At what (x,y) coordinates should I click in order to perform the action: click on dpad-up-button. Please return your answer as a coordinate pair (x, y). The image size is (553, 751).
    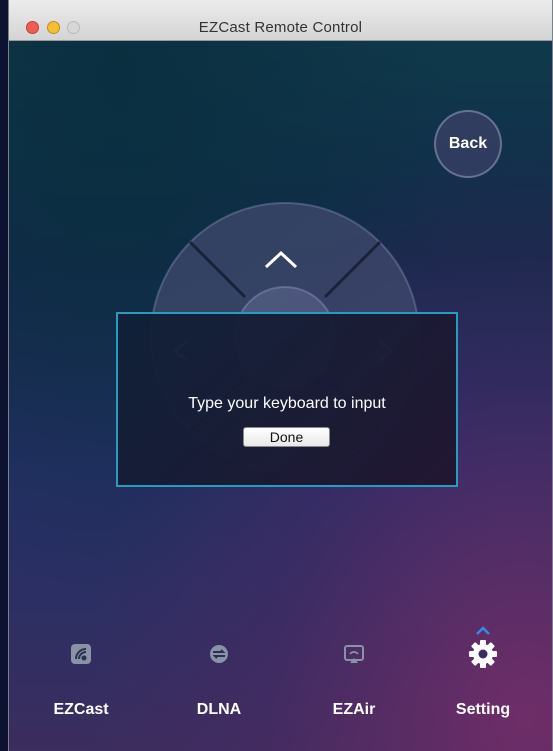
    Looking at the image, I should click on (284, 241).